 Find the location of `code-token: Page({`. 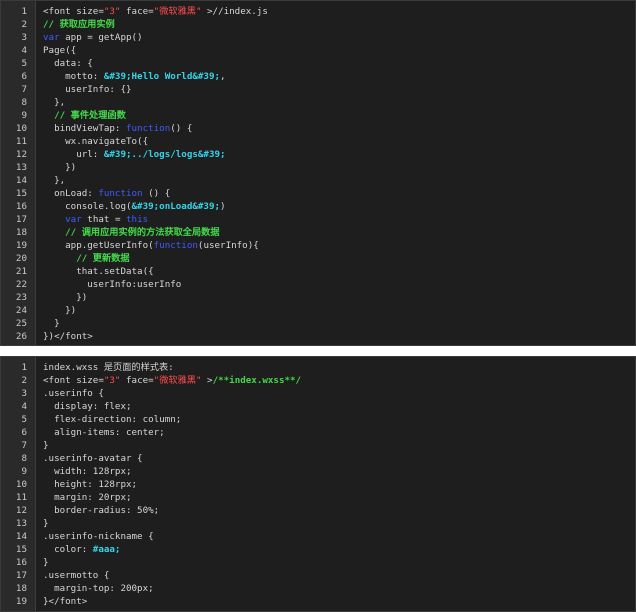

code-token: Page({ is located at coordinates (60, 50).